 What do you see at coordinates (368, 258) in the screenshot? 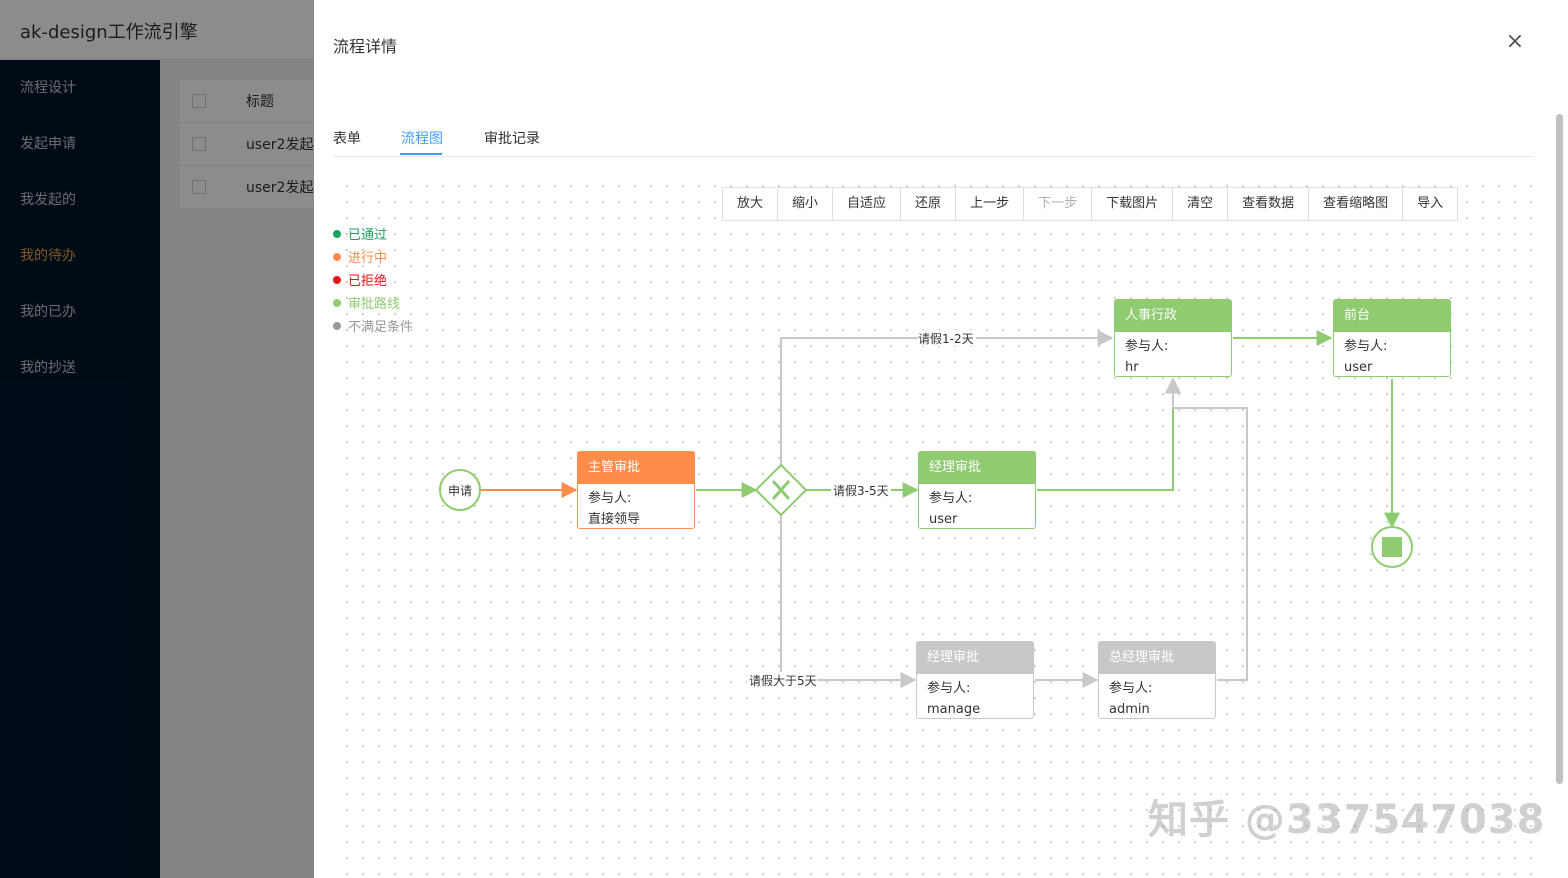
I see `legend-label-in-progress: 进行中` at bounding box center [368, 258].